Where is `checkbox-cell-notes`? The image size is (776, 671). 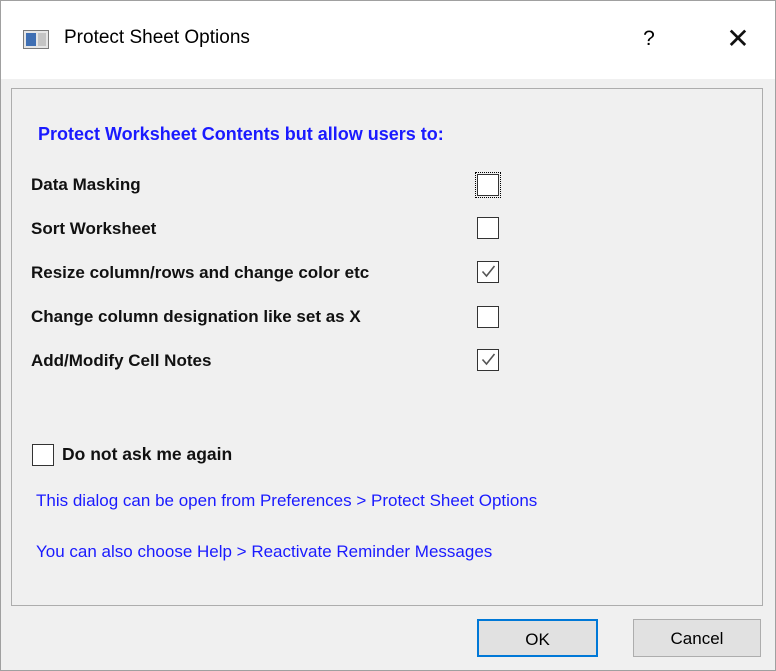 checkbox-cell-notes is located at coordinates (488, 360).